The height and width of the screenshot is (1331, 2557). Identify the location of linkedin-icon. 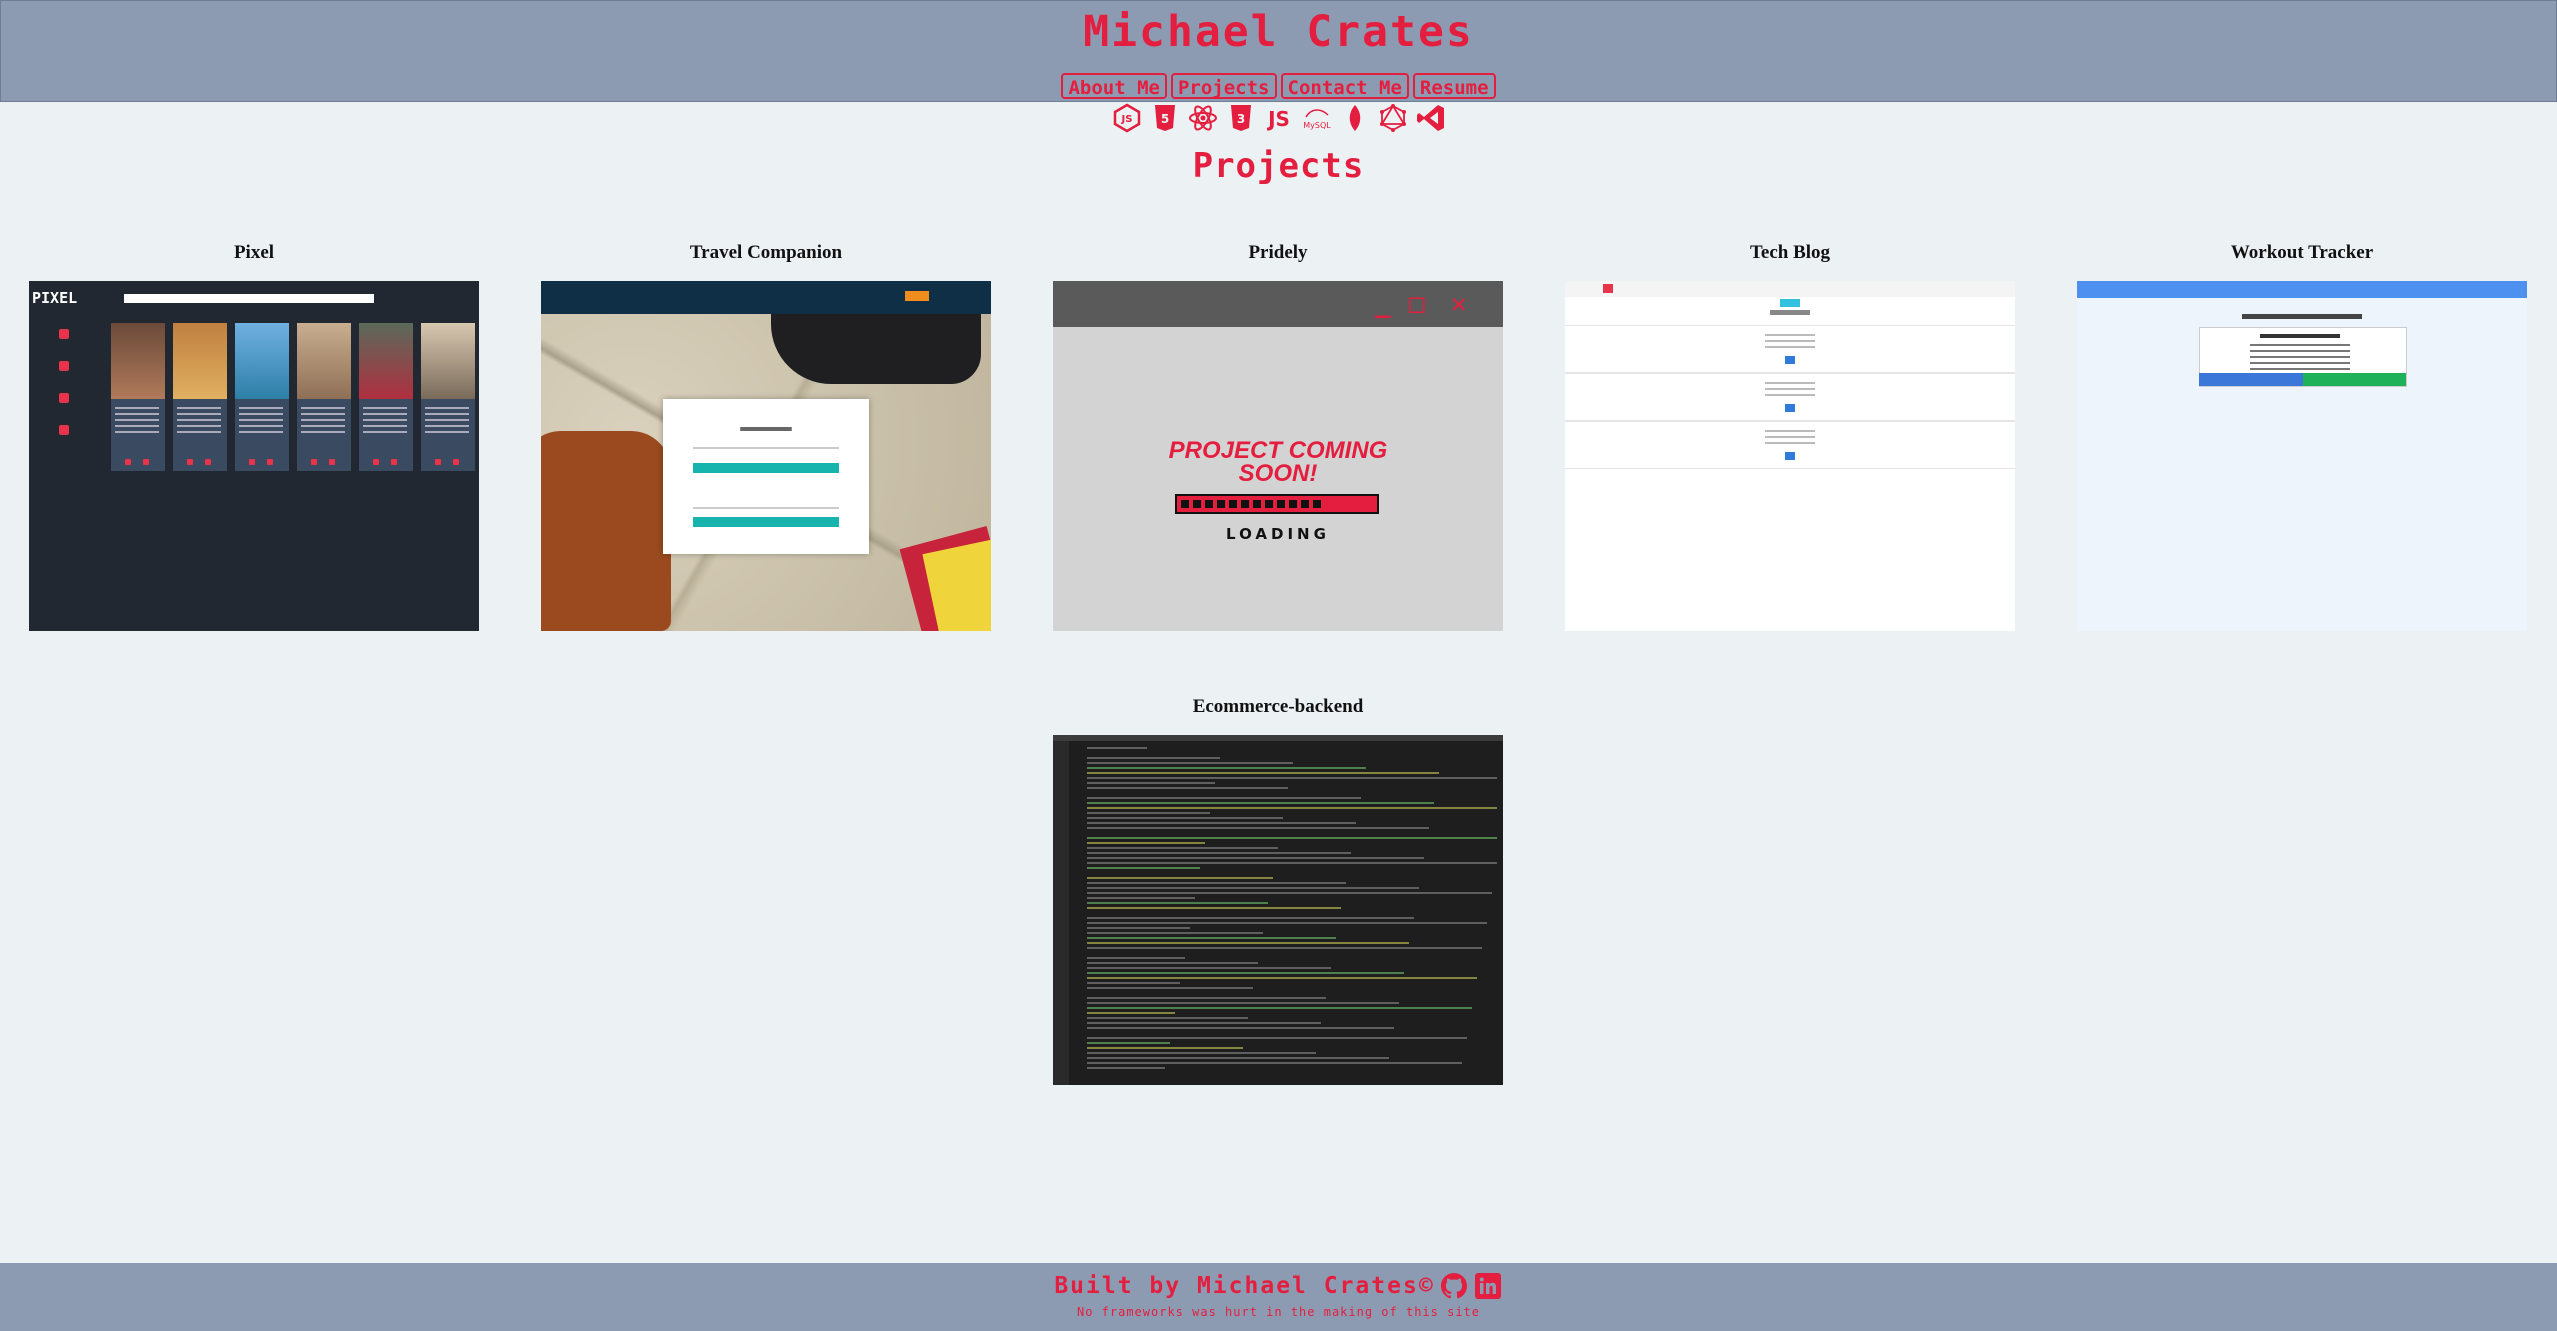
(1488, 1286).